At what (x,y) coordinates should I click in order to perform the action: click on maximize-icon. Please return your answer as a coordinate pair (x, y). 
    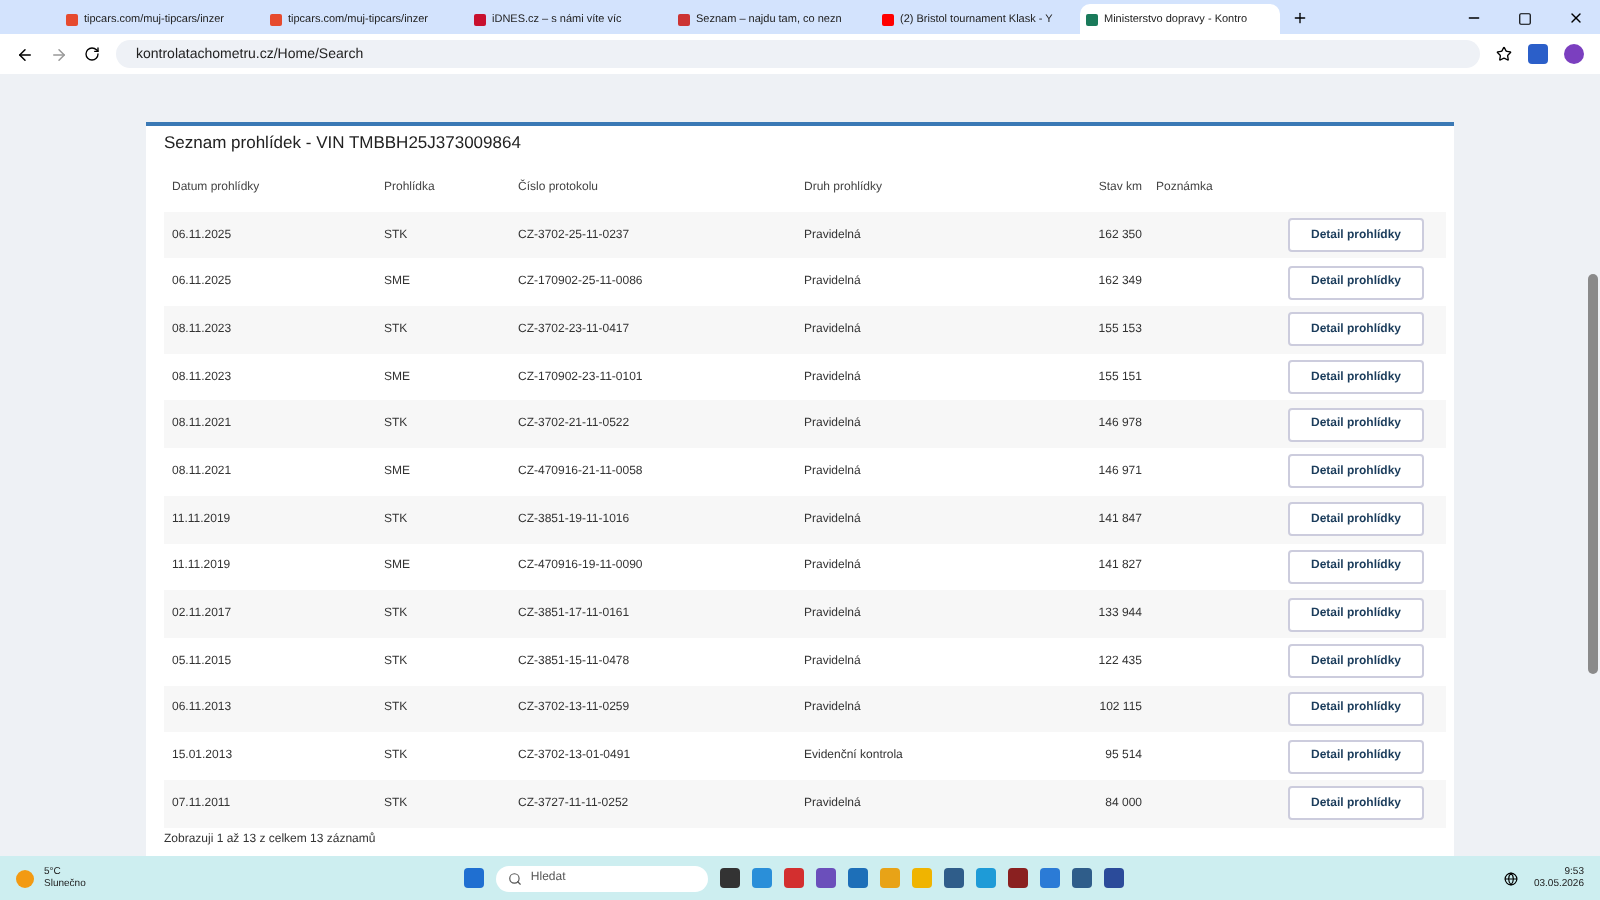
    Looking at the image, I should click on (1525, 19).